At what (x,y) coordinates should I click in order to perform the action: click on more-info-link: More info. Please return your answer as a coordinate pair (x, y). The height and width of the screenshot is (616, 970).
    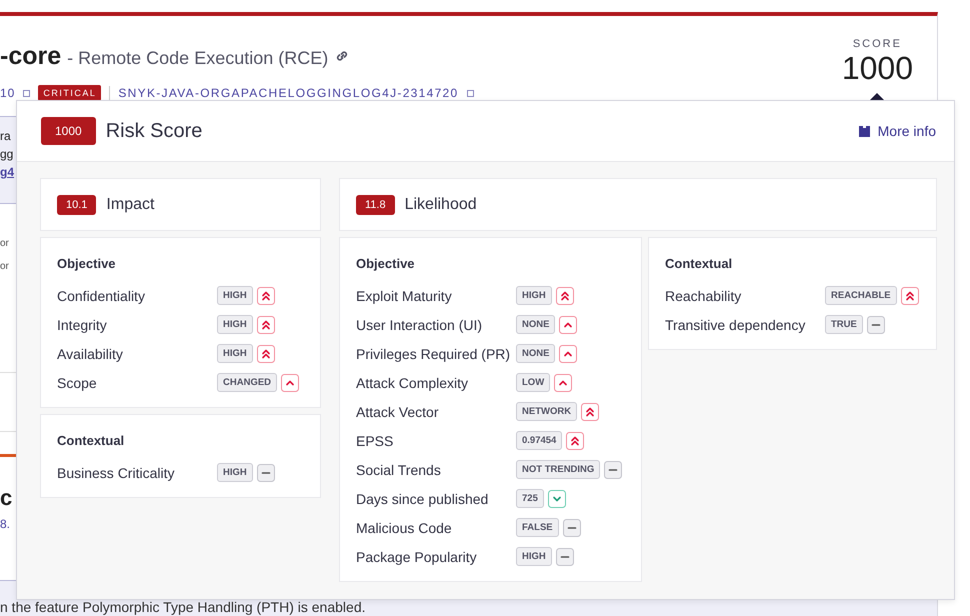
    Looking at the image, I should click on (897, 131).